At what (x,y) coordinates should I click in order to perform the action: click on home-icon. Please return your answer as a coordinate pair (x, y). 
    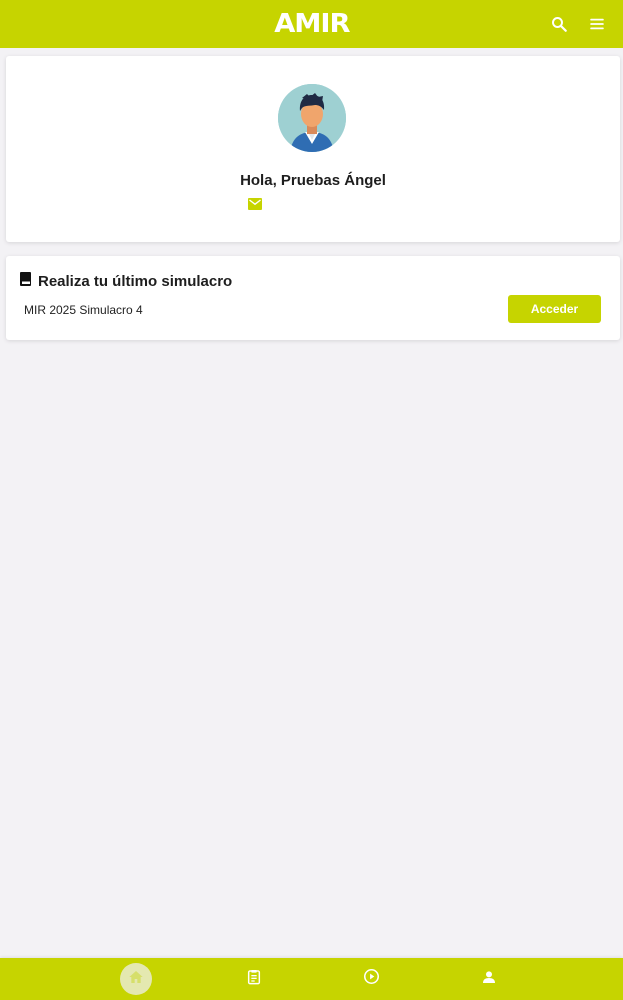
    Looking at the image, I should click on (136, 979).